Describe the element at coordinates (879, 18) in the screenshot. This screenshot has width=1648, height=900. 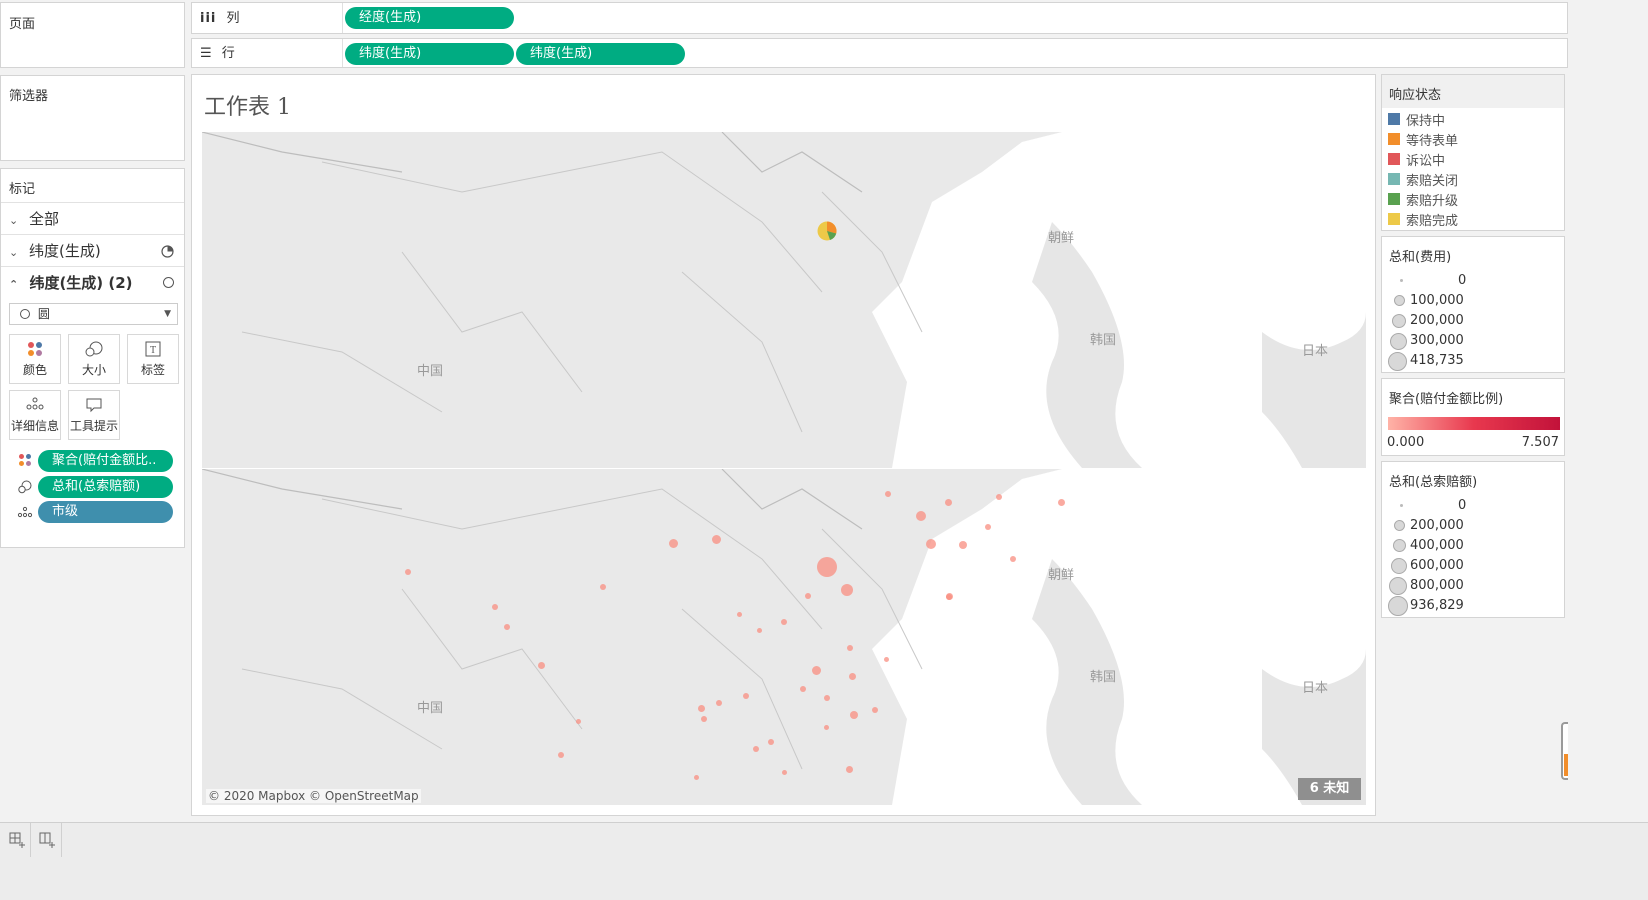
I see `columns-shelf: iii 列 经度(生成)` at that location.